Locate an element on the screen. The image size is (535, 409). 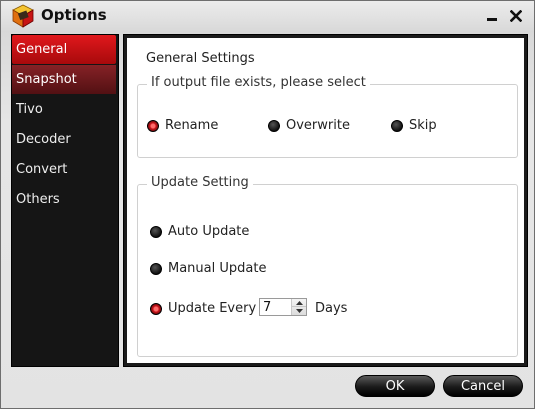
group-label: If output file exists, please select is located at coordinates (258, 82).